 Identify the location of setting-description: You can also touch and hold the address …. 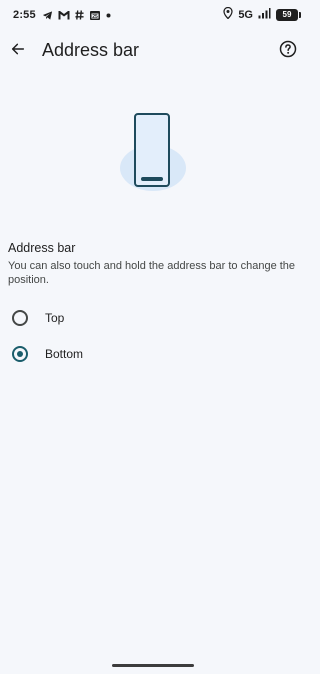
(152, 273).